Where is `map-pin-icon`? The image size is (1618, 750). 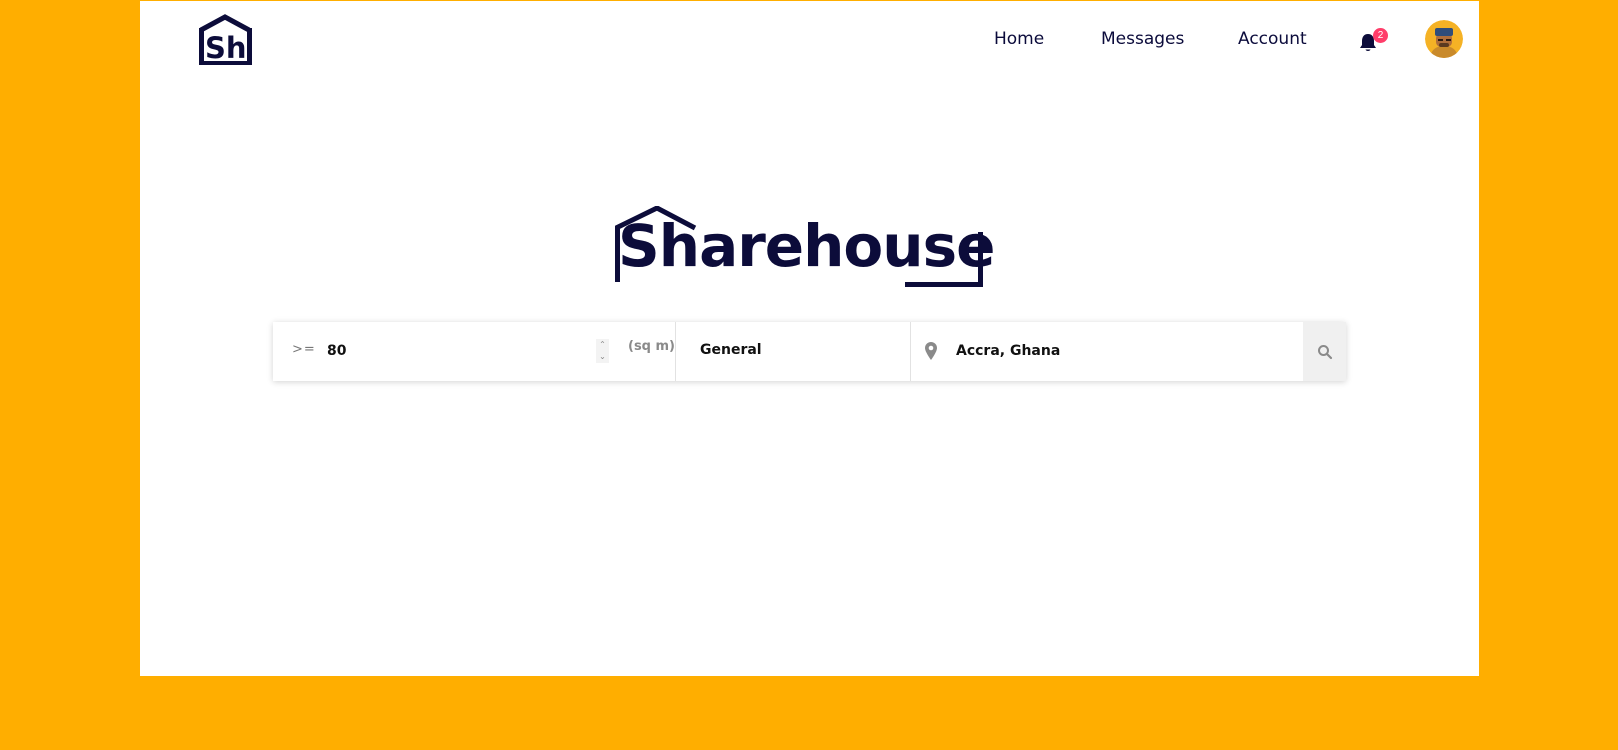 map-pin-icon is located at coordinates (931, 351).